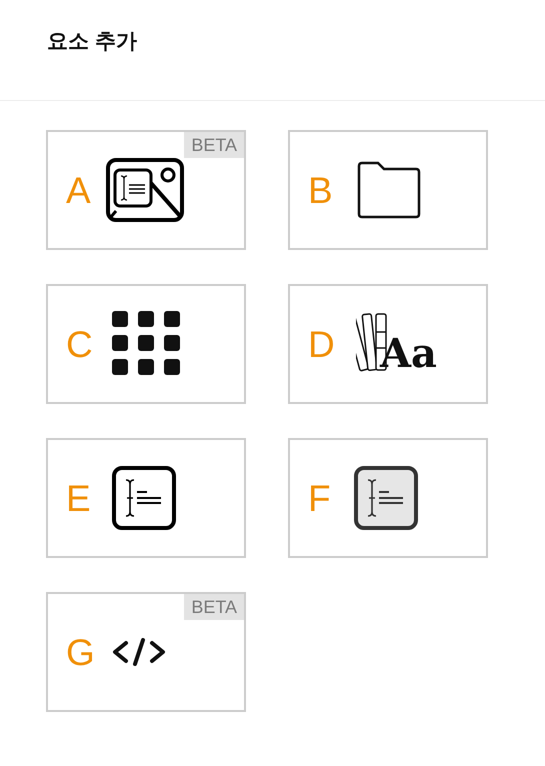 This screenshot has width=545, height=766. Describe the element at coordinates (81, 652) in the screenshot. I see `card-letter: G` at that location.